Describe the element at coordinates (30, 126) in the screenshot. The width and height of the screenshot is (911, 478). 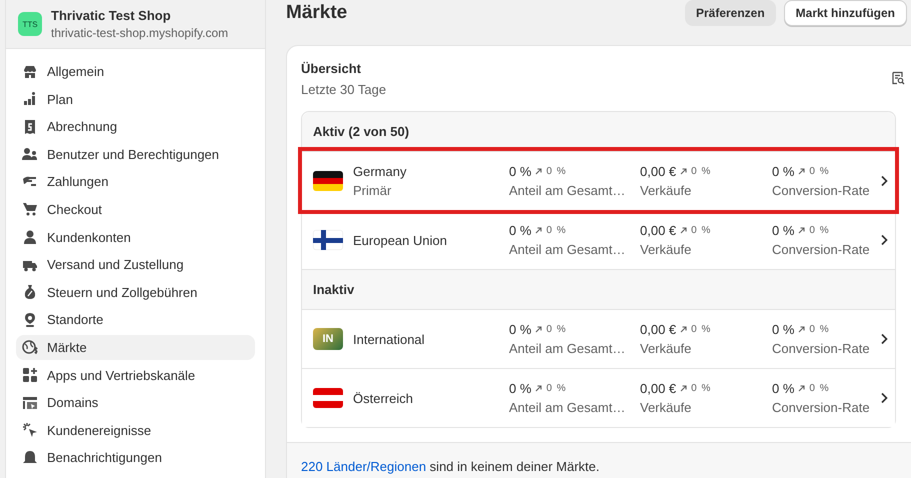
I see `receipt-icon` at that location.